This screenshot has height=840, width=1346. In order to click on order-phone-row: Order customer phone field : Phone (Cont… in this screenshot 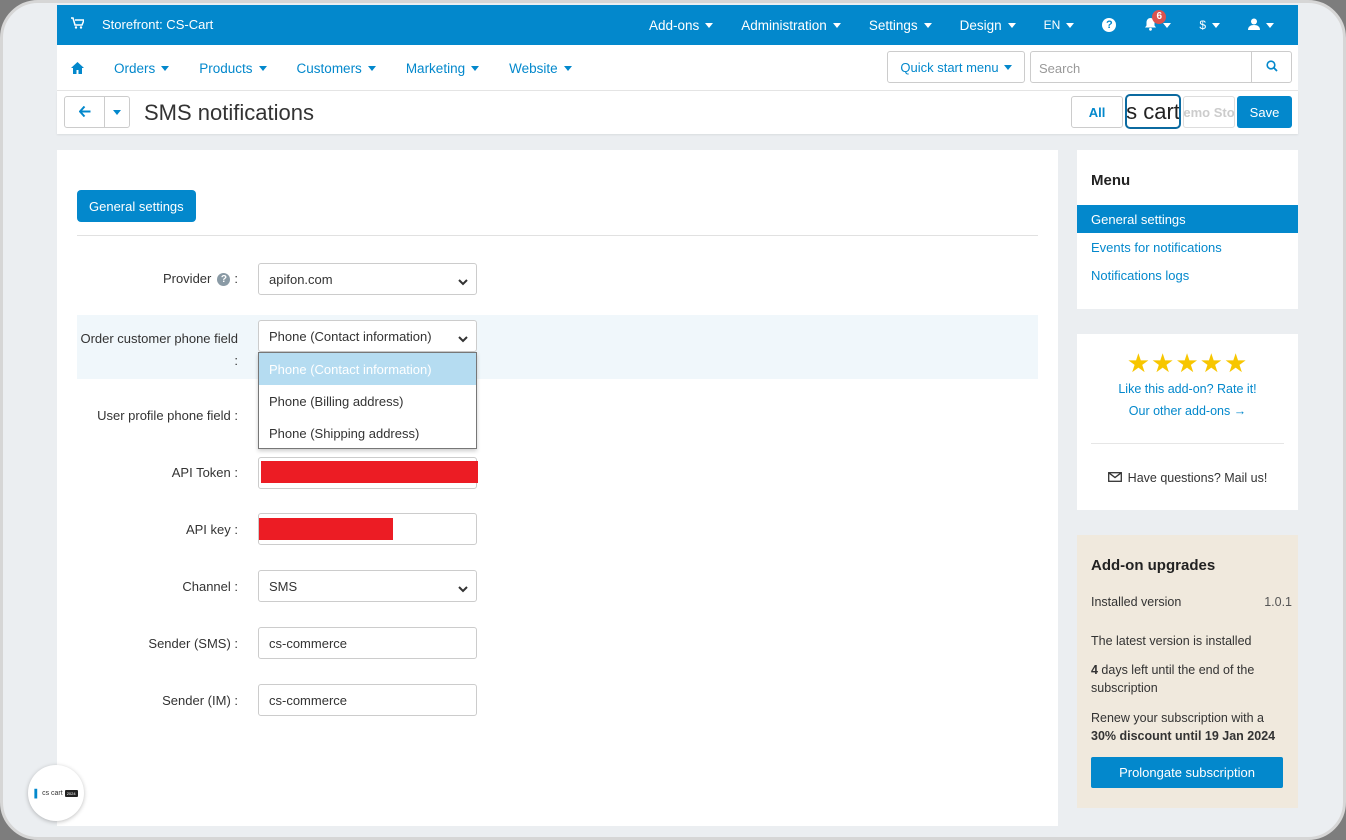, I will do `click(557, 347)`.